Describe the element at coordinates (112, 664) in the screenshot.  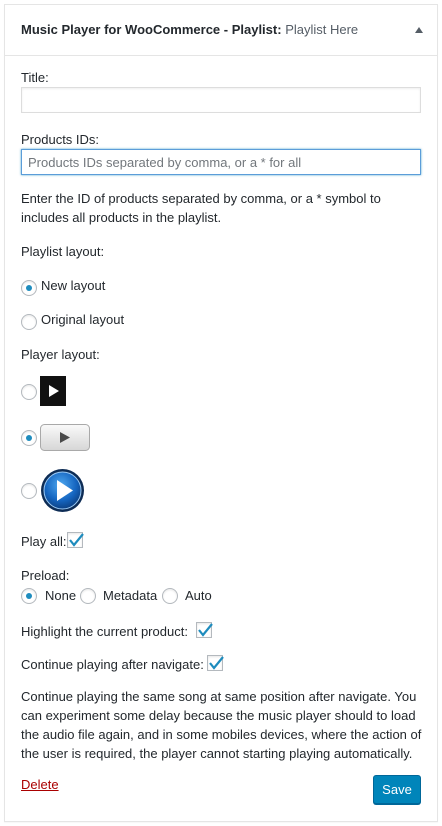
I see `continue-label: Continue playing after navigate:` at that location.